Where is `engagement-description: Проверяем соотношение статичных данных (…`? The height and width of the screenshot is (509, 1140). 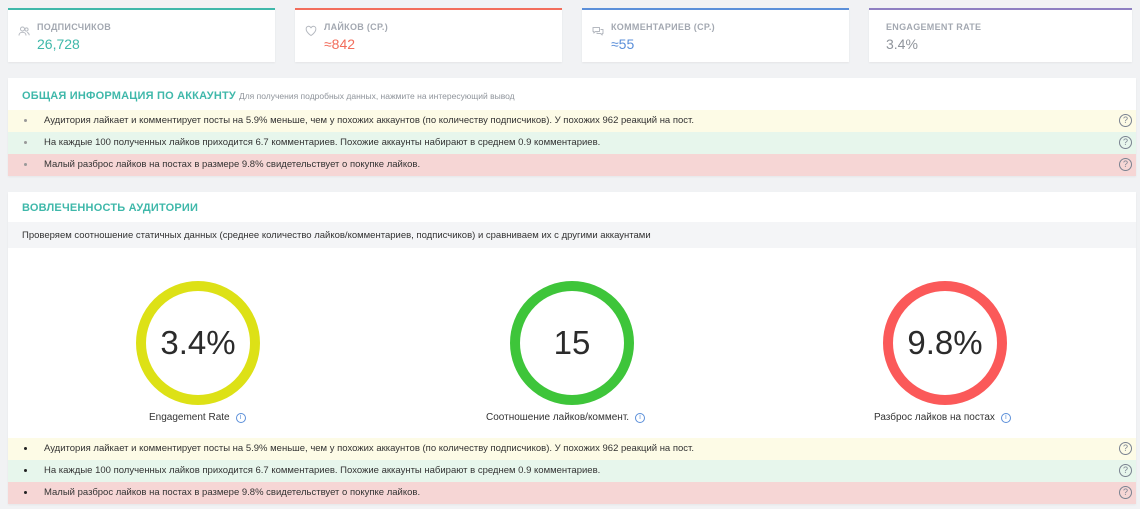 engagement-description: Проверяем соотношение статичных данных (… is located at coordinates (572, 235).